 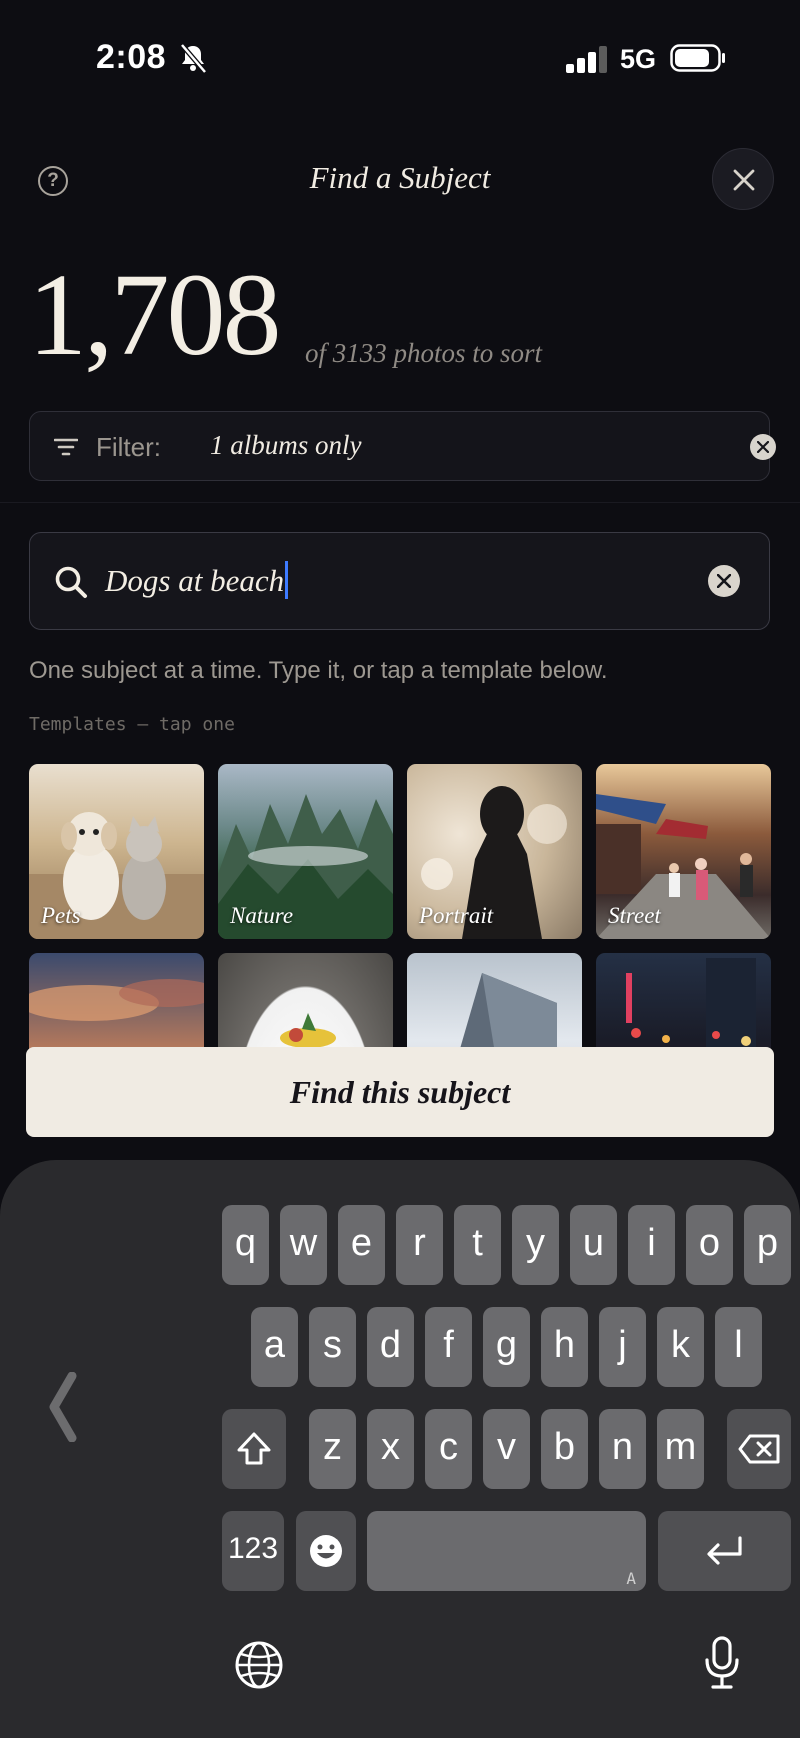 I want to click on search-icon, so click(x=71, y=582).